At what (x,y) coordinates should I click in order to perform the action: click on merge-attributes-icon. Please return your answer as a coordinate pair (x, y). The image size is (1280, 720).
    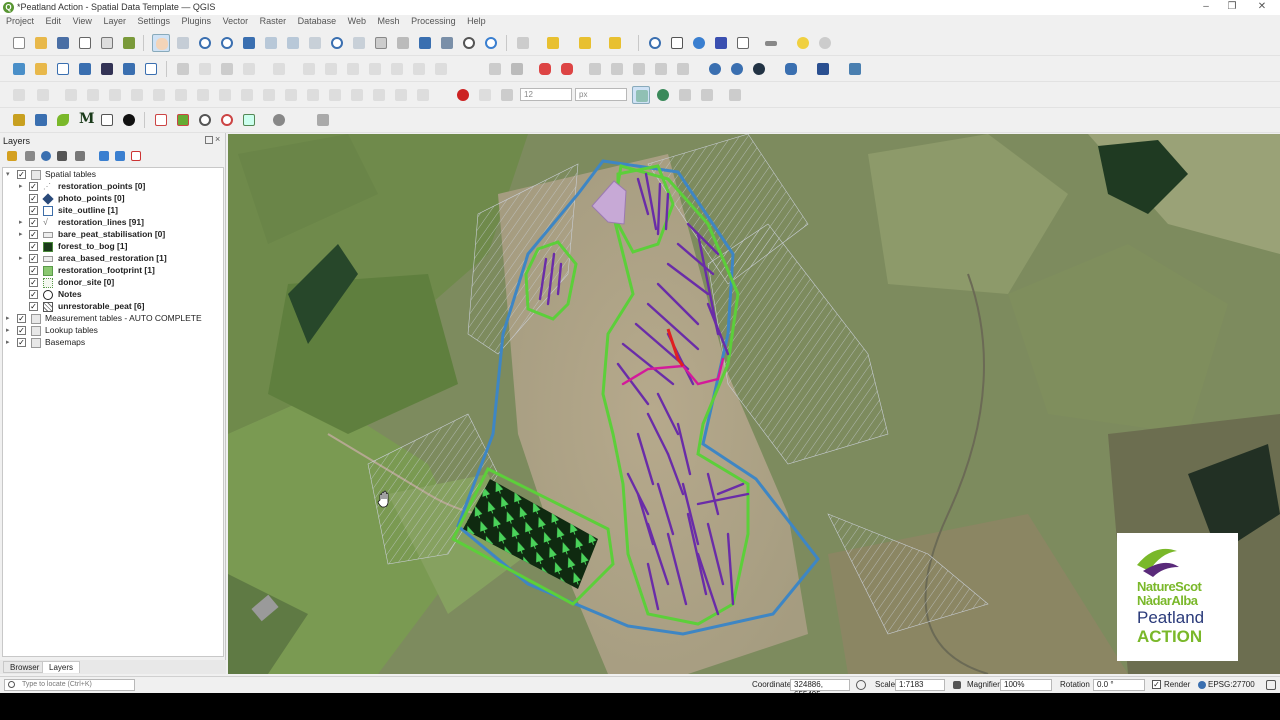
    Looking at the image, I should click on (335, 95).